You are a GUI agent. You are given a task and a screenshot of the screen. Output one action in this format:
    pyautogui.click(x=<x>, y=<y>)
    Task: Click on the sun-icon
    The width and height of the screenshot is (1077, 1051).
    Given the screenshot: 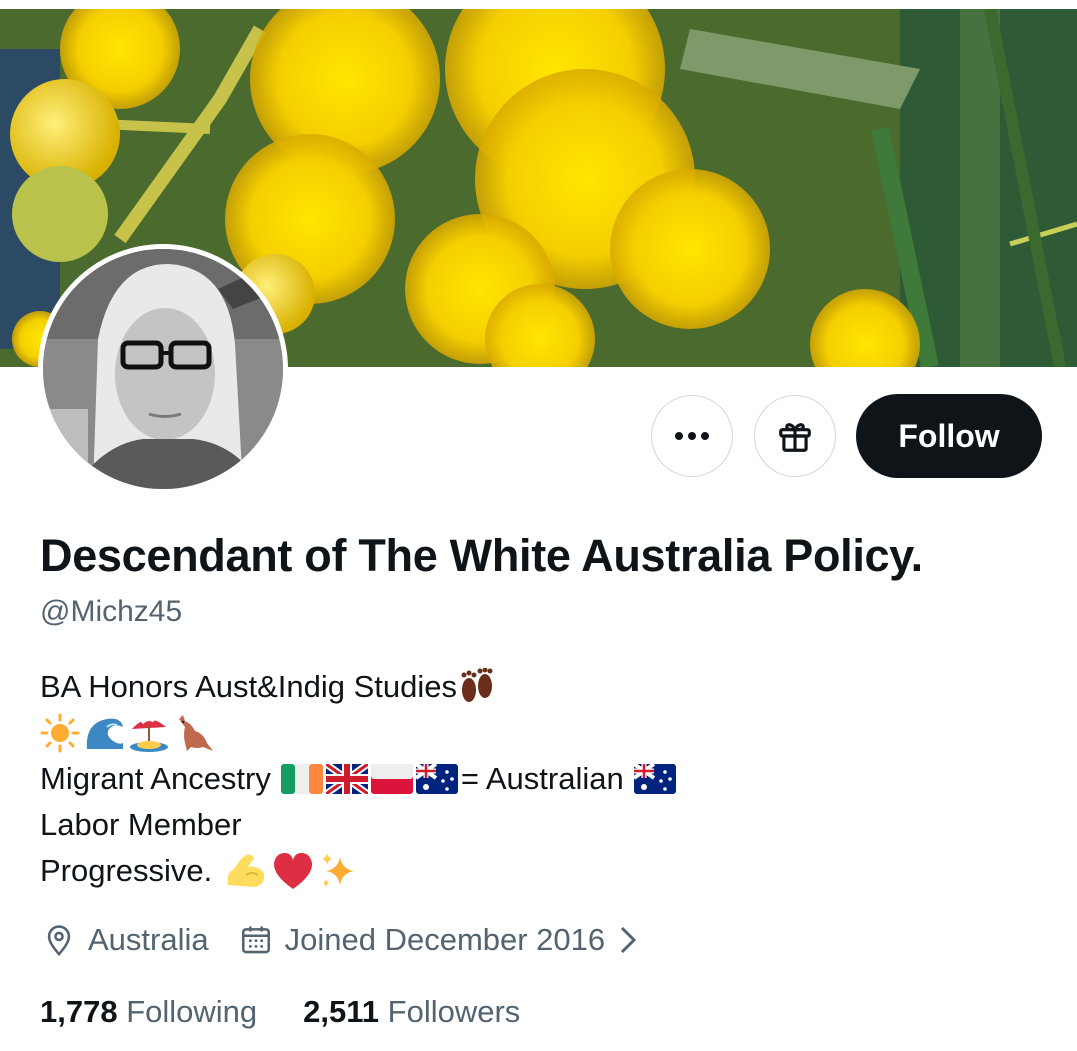 What is the action you would take?
    pyautogui.click(x=60, y=733)
    